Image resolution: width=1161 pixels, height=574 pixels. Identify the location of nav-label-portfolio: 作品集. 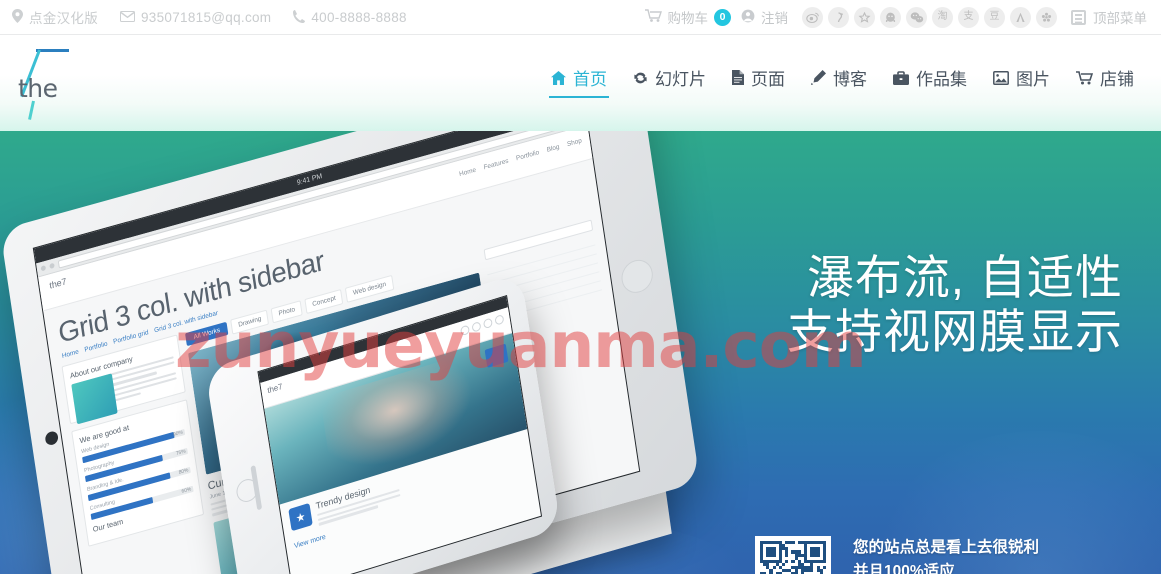
(941, 79).